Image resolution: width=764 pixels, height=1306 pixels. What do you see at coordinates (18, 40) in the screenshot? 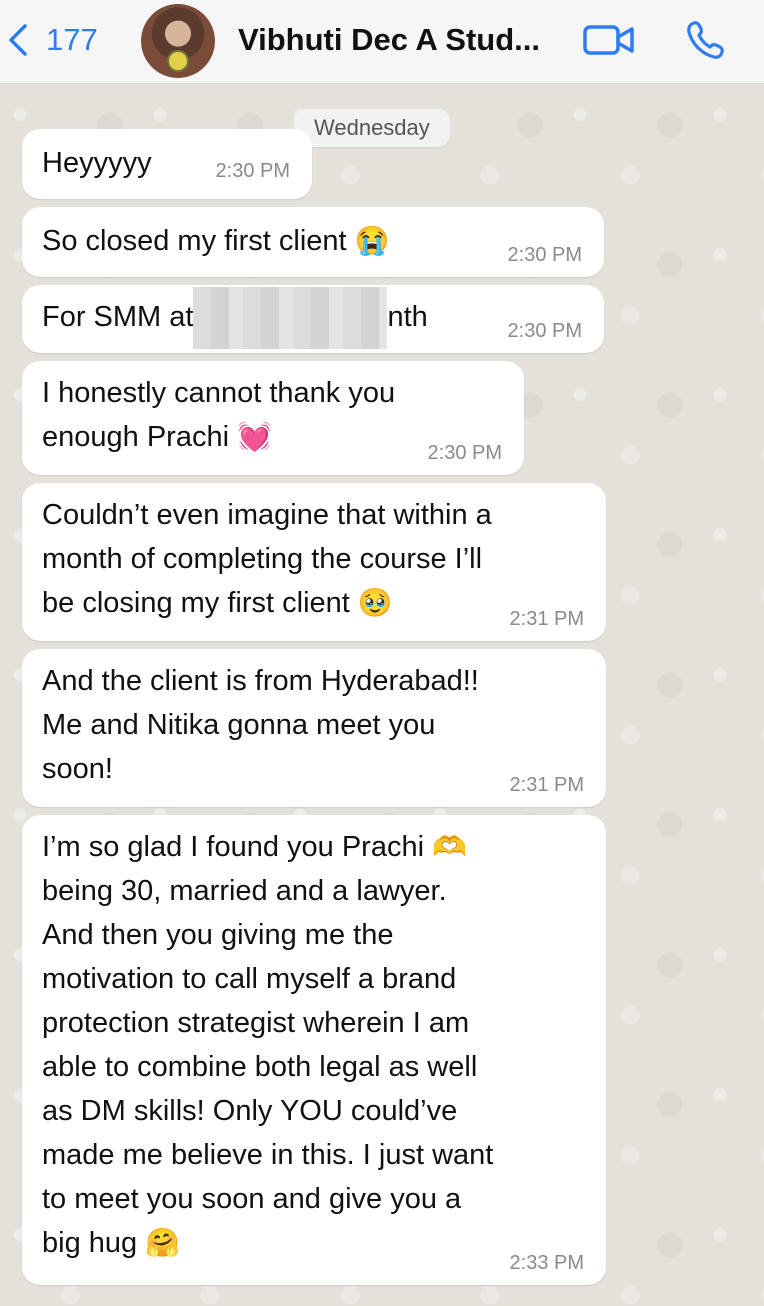
I see `chevron-left-icon` at bounding box center [18, 40].